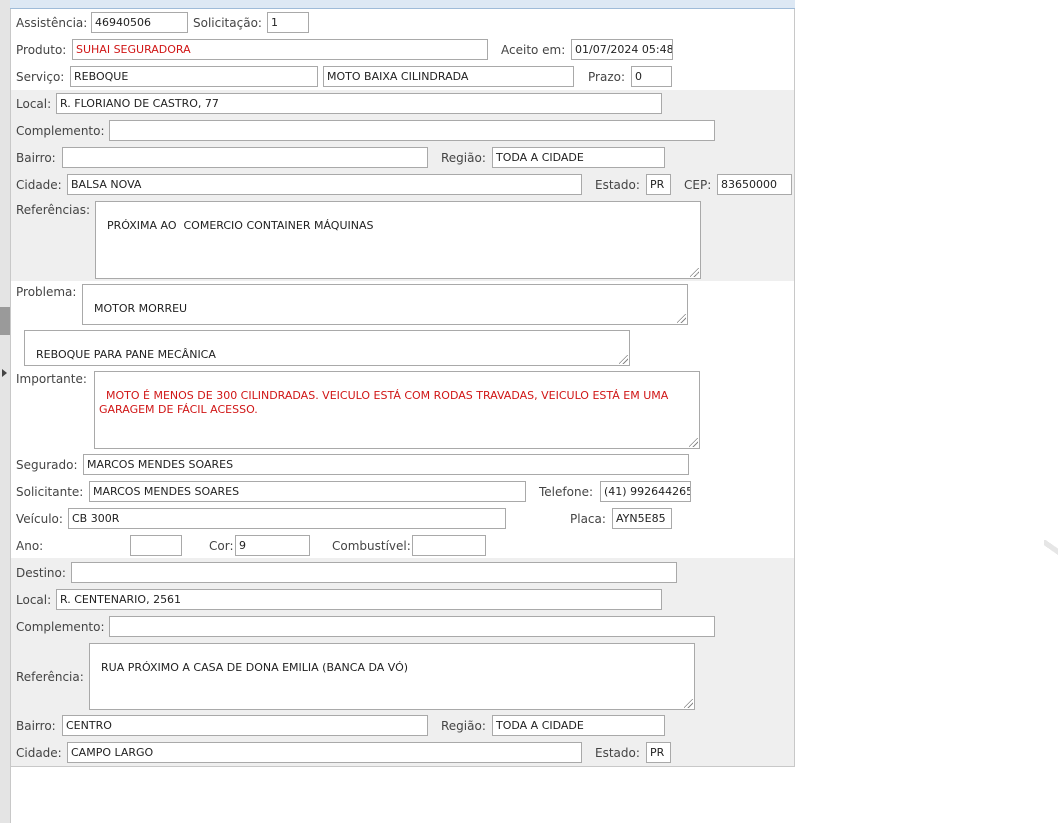  I want to click on destino-field, so click(374, 572).